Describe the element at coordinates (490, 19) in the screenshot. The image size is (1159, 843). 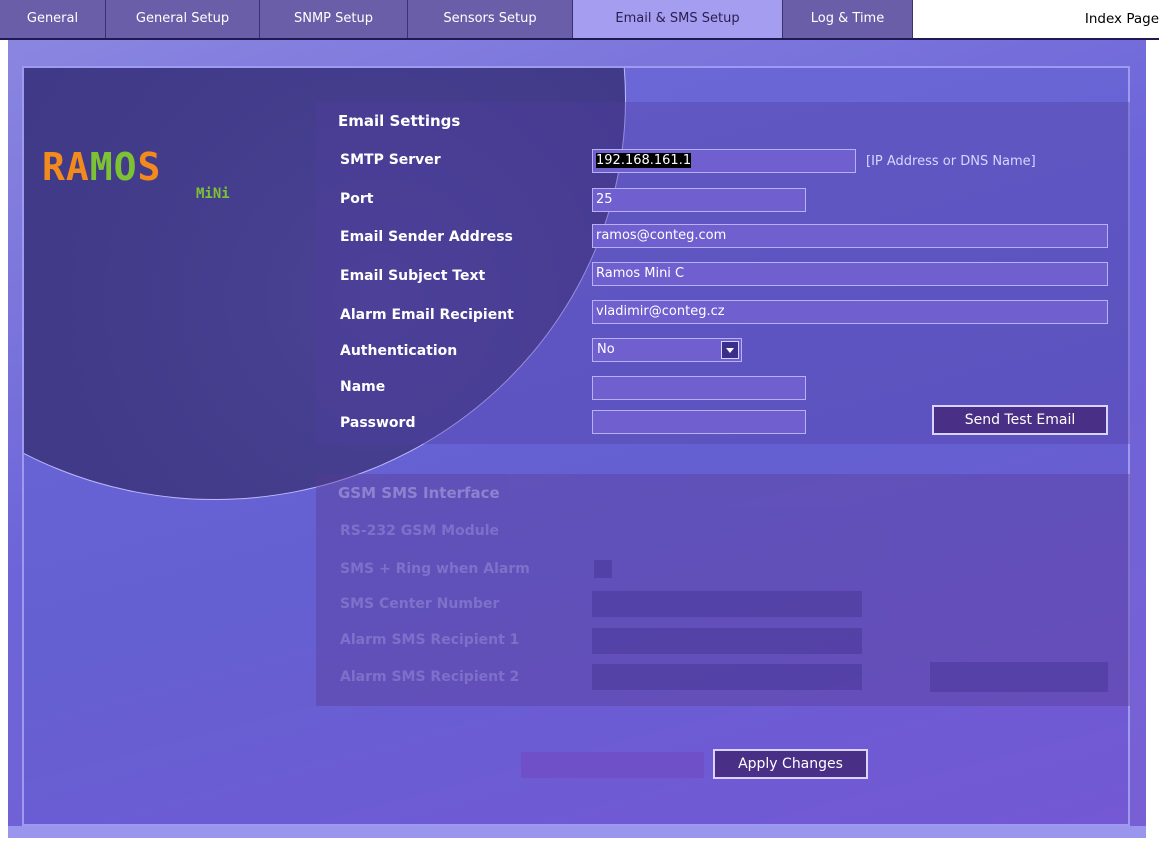
I see `tab-sensors-setup: Sensors Setup` at that location.